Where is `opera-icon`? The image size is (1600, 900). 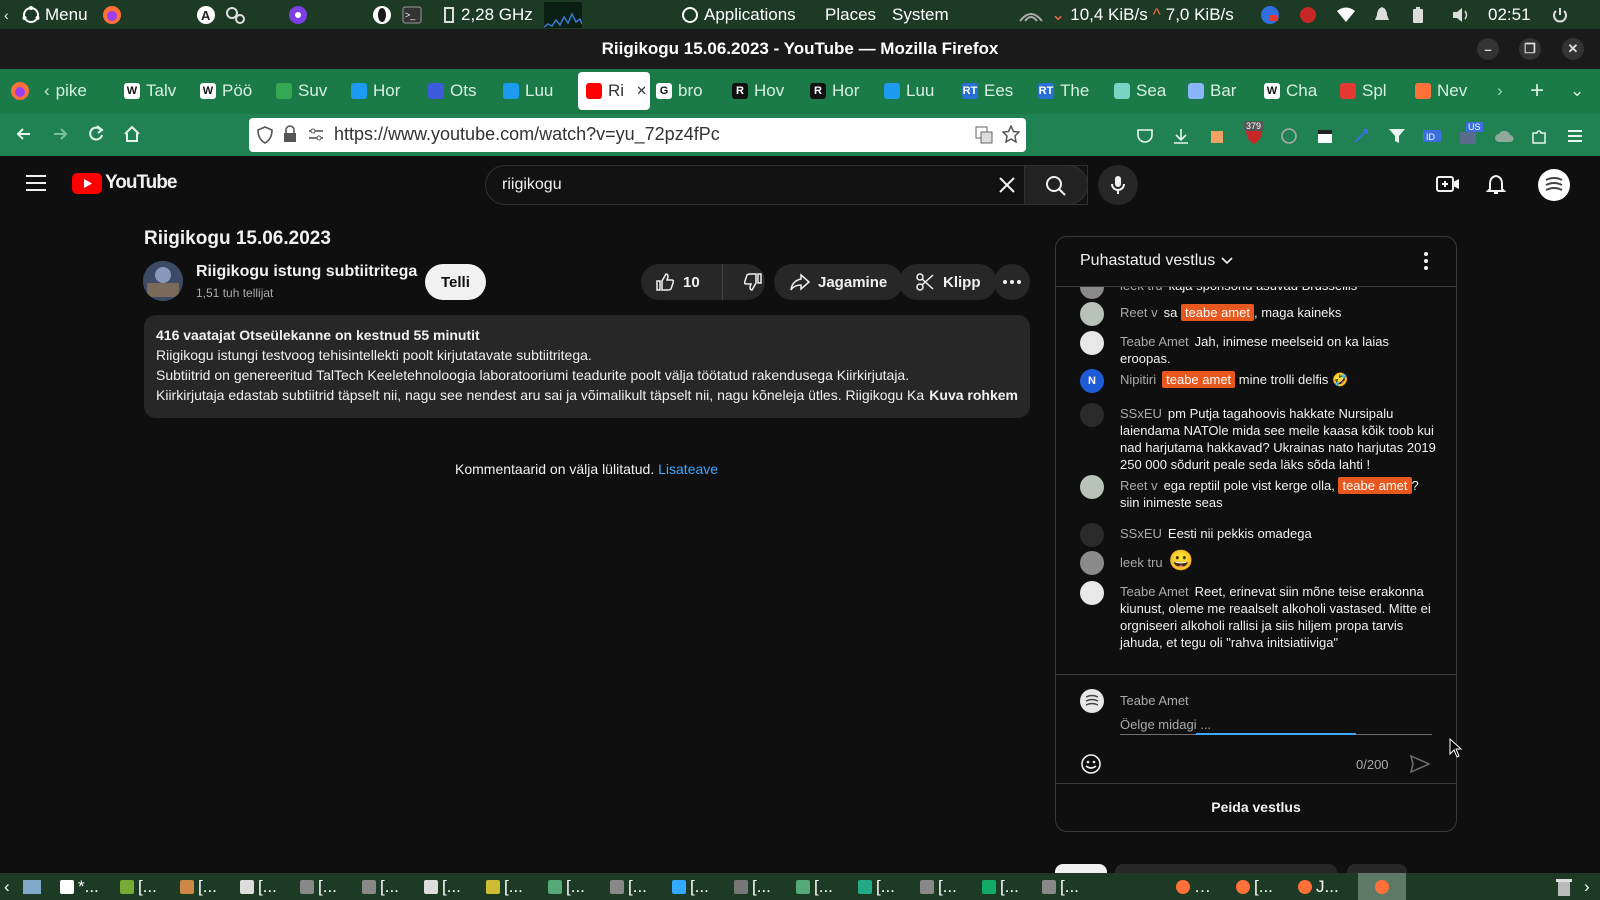
opera-icon is located at coordinates (382, 14).